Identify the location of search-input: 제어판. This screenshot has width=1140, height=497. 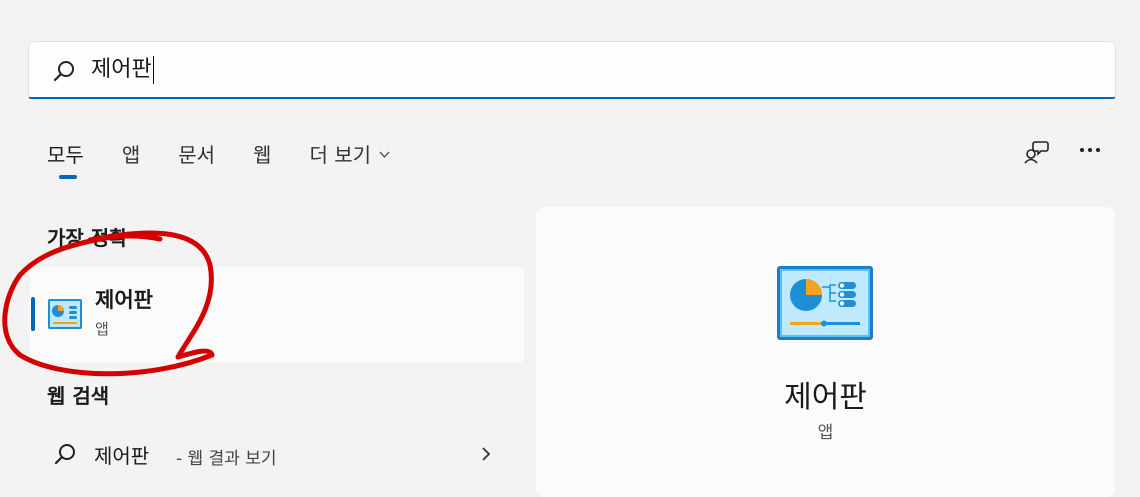
(123, 70).